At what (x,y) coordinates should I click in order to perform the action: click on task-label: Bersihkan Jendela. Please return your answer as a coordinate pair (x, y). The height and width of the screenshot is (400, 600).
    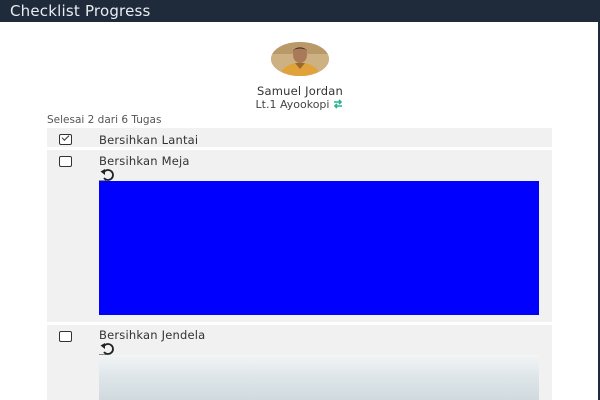
    Looking at the image, I should click on (152, 335).